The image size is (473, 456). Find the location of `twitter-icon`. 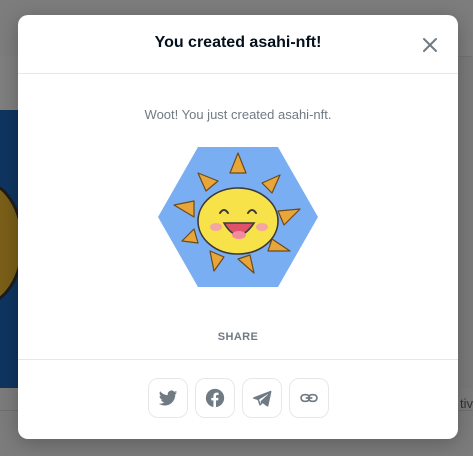

twitter-icon is located at coordinates (168, 398).